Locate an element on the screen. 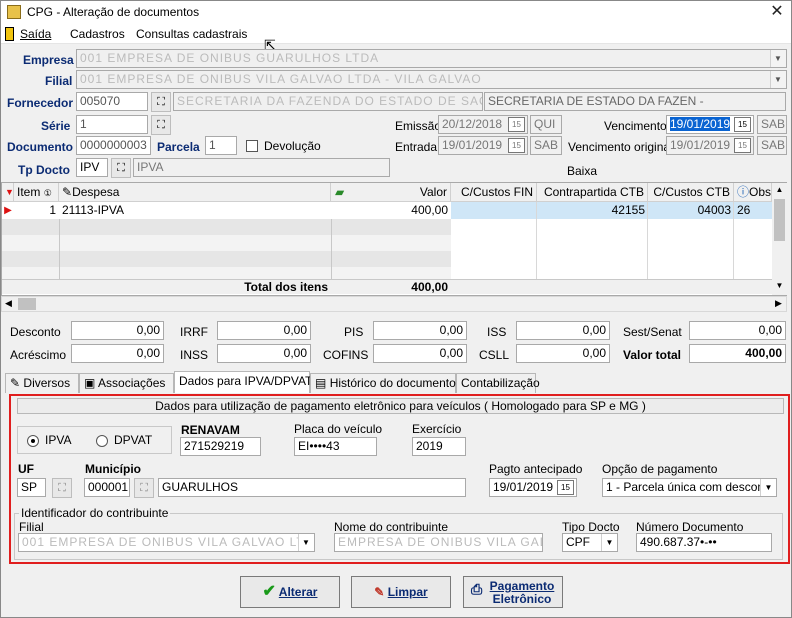 This screenshot has width=792, height=618. radio-dpvat is located at coordinates (102, 441).